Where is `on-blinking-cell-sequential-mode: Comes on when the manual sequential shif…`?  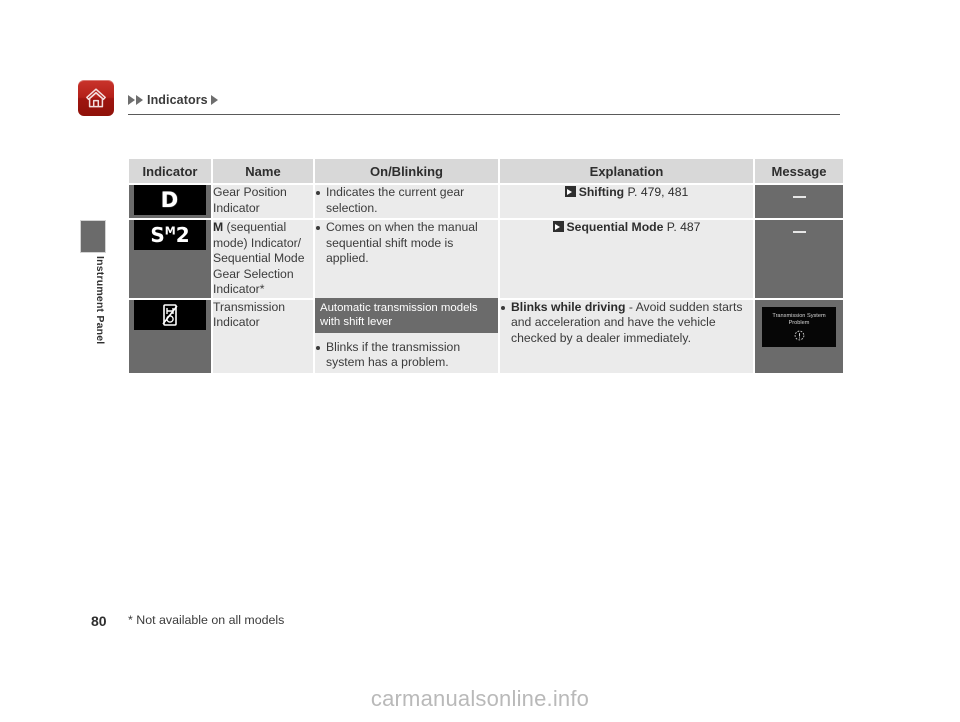 on-blinking-cell-sequential-mode: Comes on when the manual sequential shif… is located at coordinates (406, 259).